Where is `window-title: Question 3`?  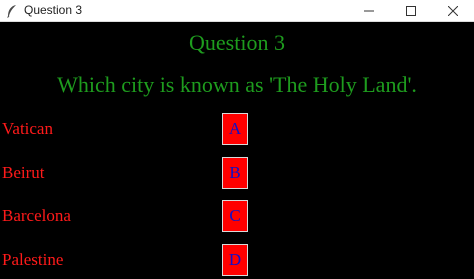
window-title: Question 3 is located at coordinates (53, 10).